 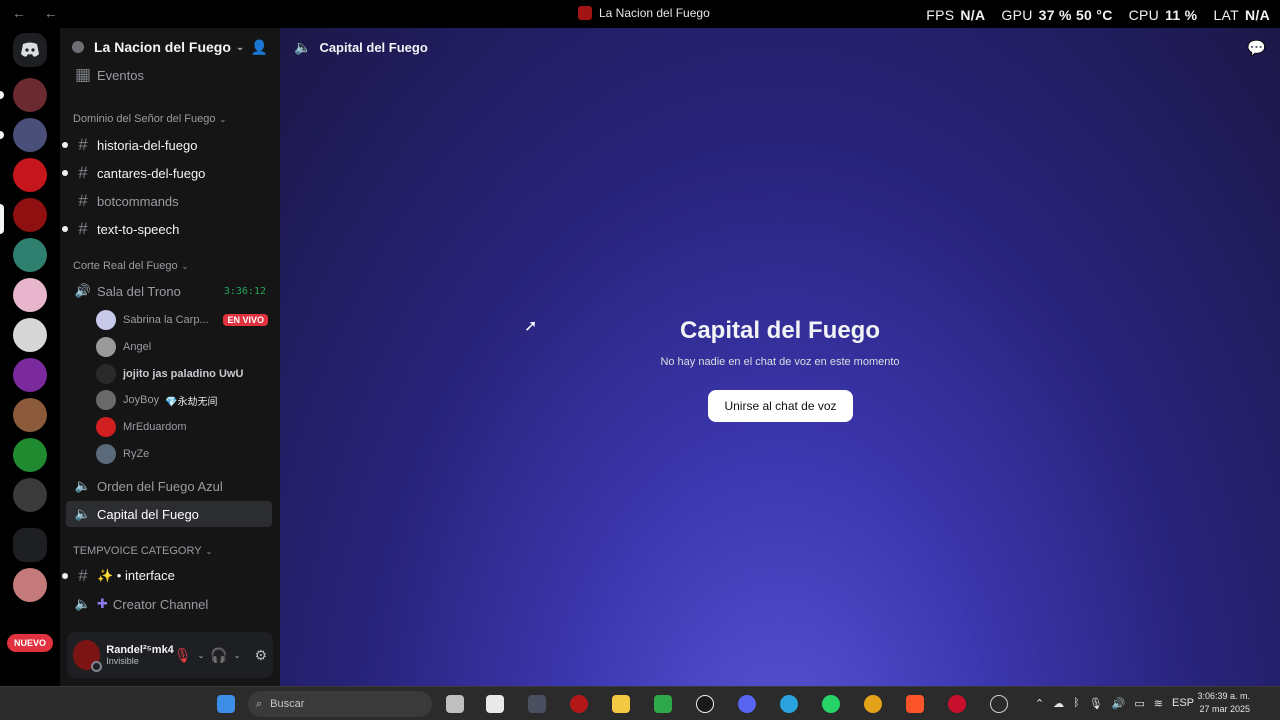 I want to click on channel-text-to-speech: # text-to-speech, so click(x=167, y=229).